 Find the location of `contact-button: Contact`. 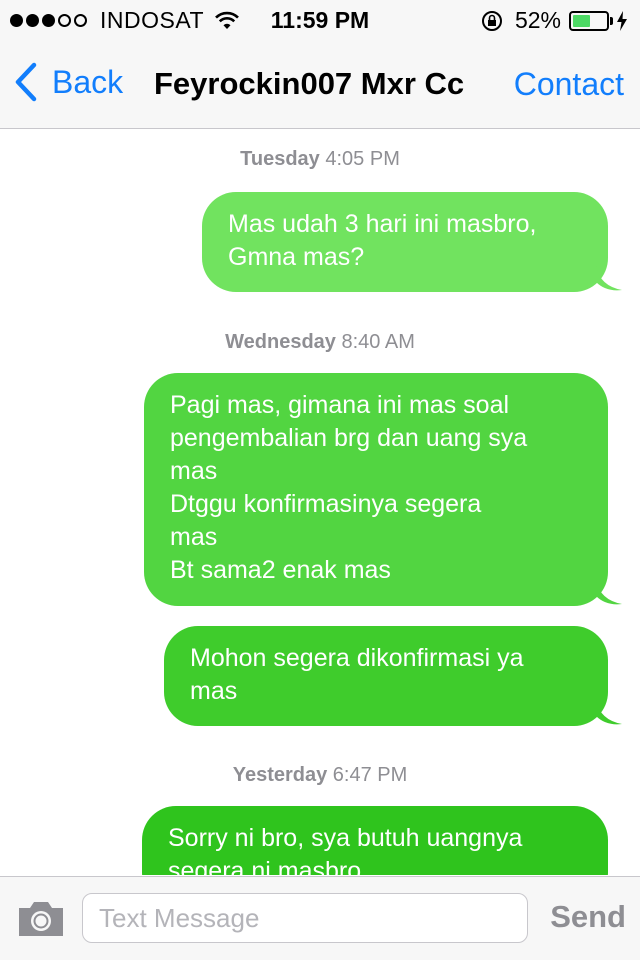

contact-button: Contact is located at coordinates (569, 84).